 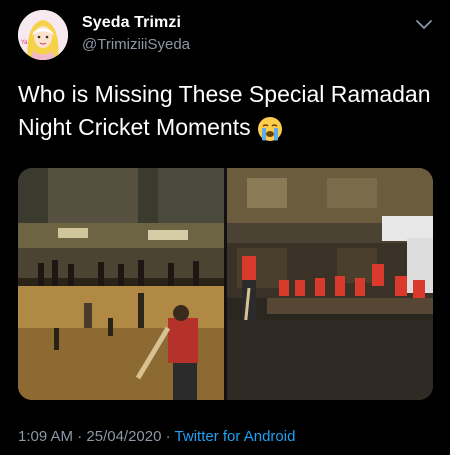 I want to click on avatar-illustration: Ya, so click(x=43, y=35).